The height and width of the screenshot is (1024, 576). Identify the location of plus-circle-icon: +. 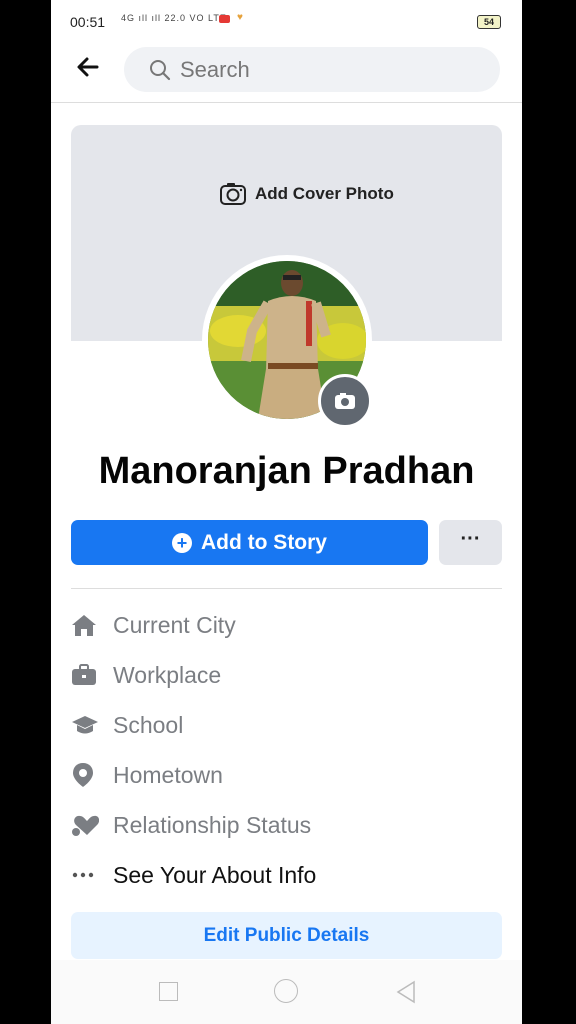
(182, 542).